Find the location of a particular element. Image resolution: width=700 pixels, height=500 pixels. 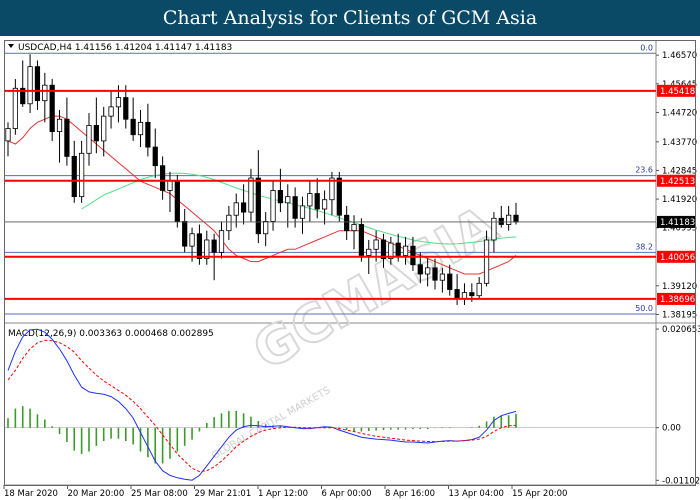

fibonacci-label: 50.0 is located at coordinates (644, 308).